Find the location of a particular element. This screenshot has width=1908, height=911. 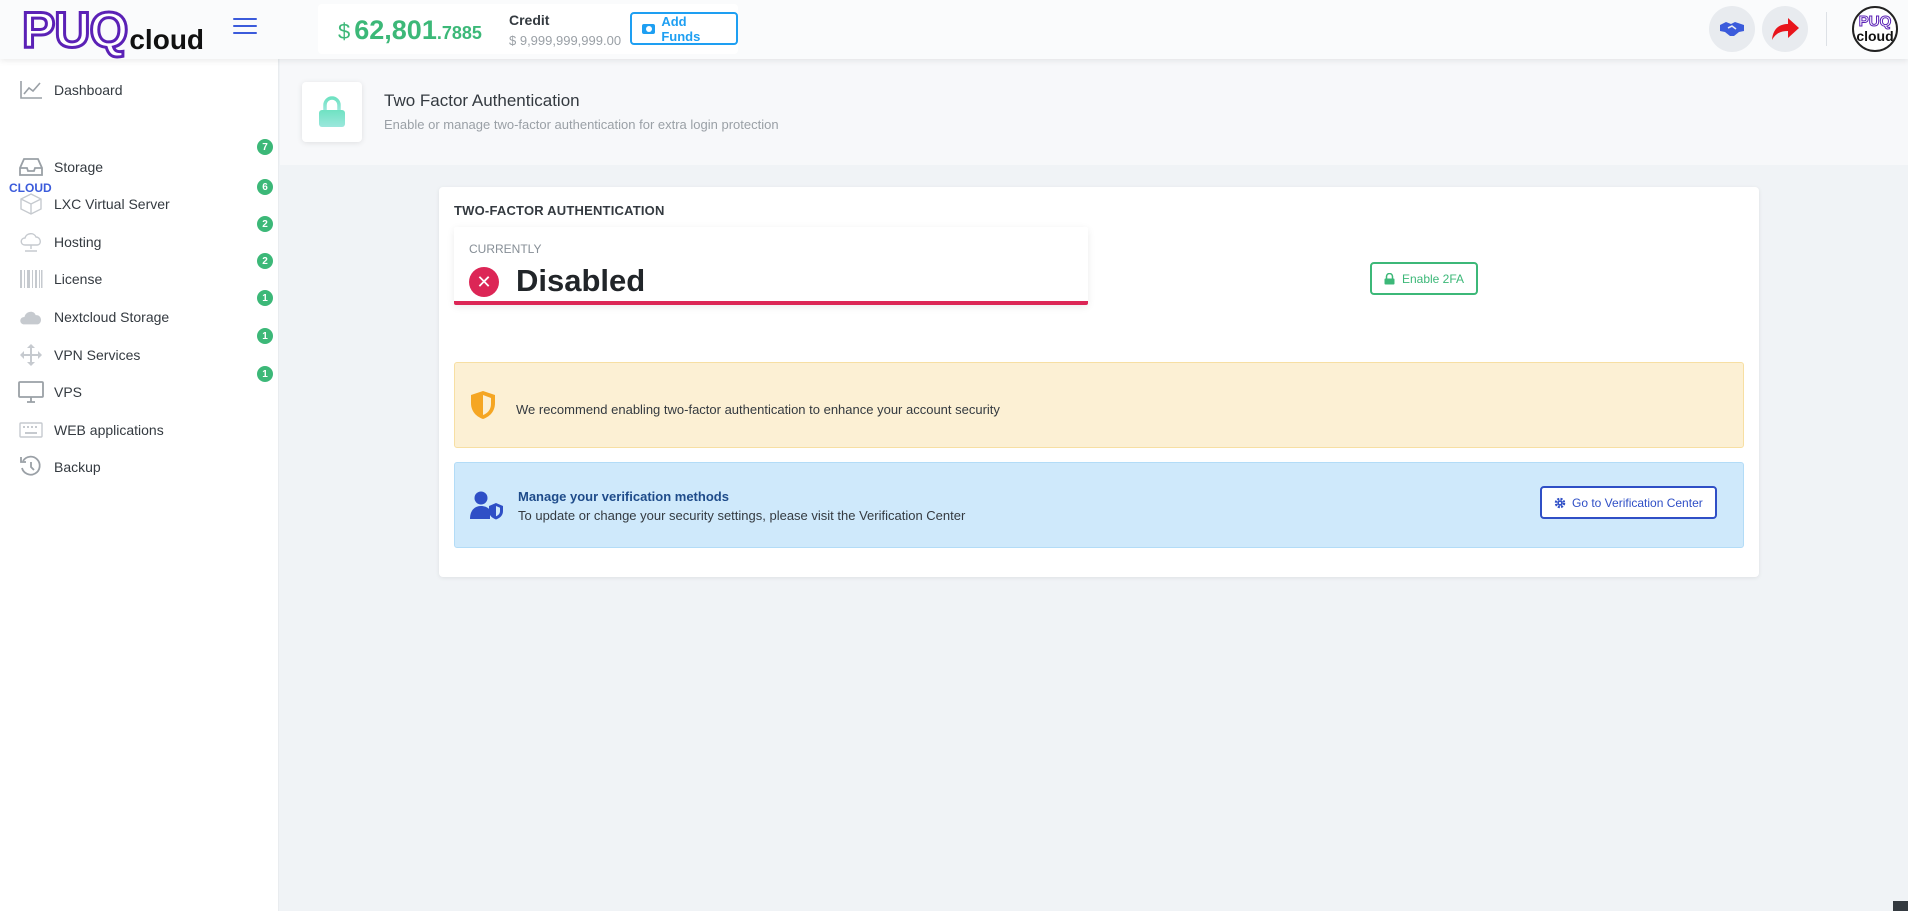

history-icon is located at coordinates (31, 467).